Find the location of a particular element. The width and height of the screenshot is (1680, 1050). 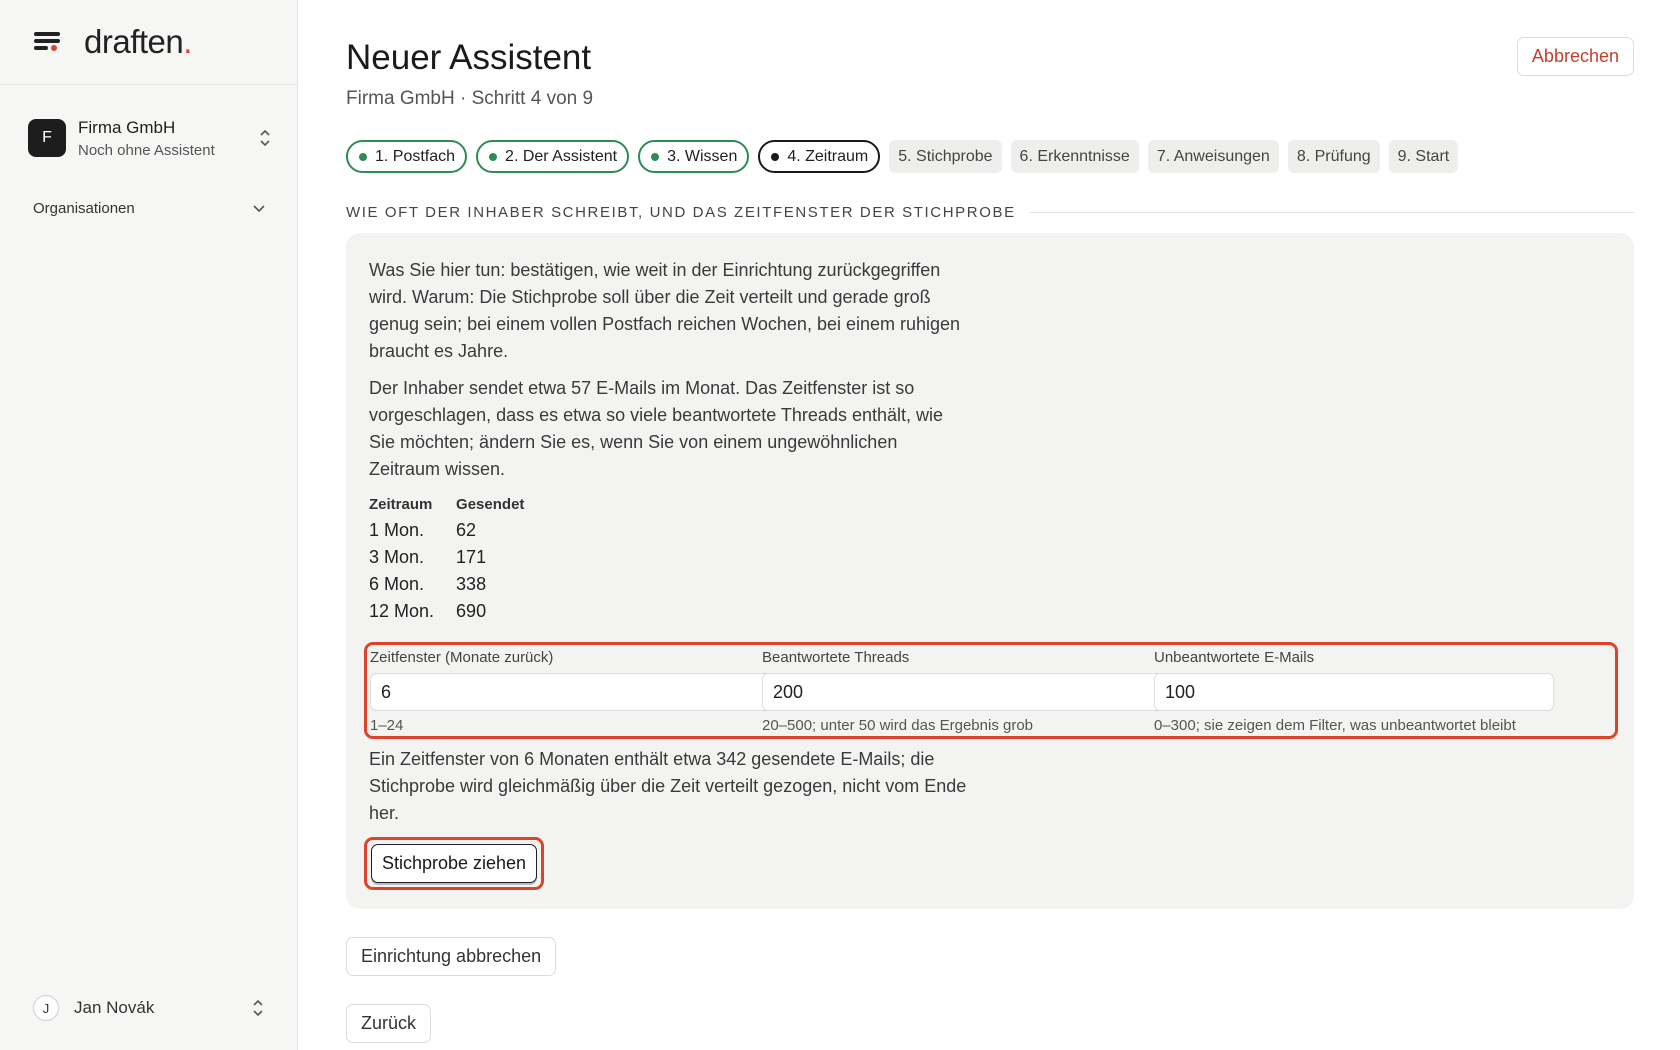

step-3: 3. Wissen is located at coordinates (694, 156).